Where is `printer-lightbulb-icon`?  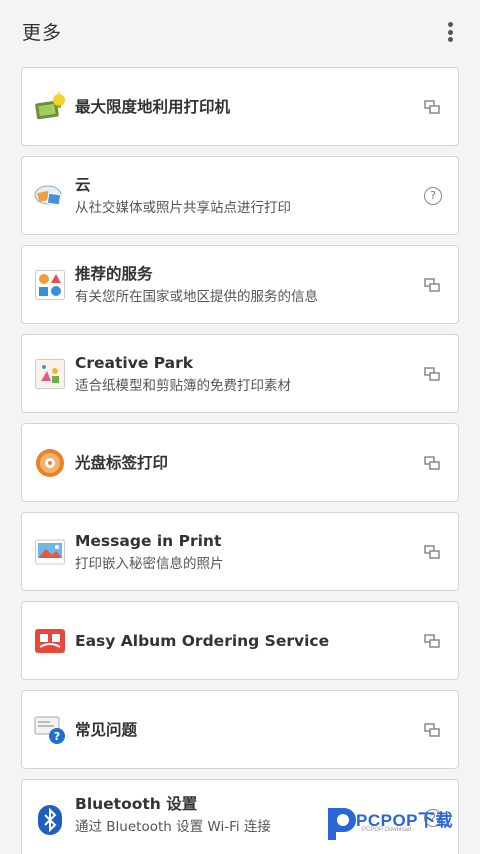
printer-lightbulb-icon is located at coordinates (50, 107).